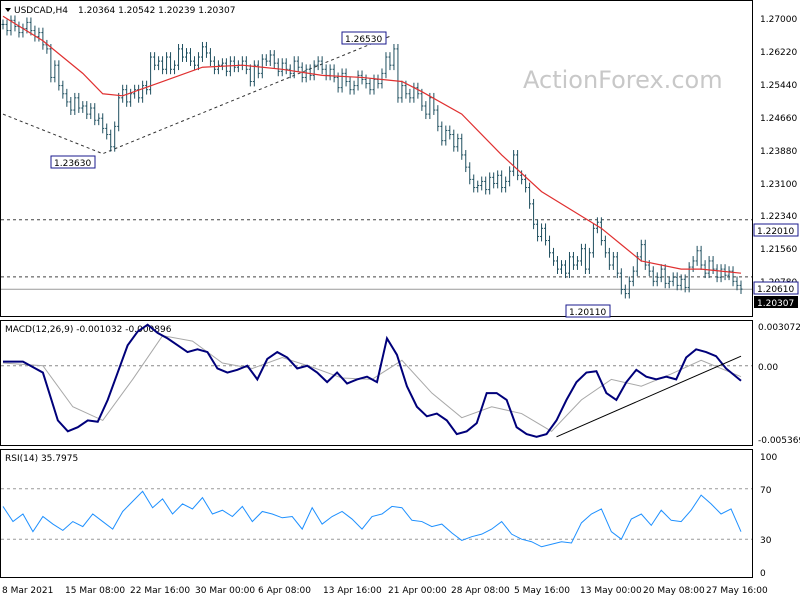 The width and height of the screenshot is (800, 600). I want to click on x-tick: 27 May 16:00, so click(737, 591).